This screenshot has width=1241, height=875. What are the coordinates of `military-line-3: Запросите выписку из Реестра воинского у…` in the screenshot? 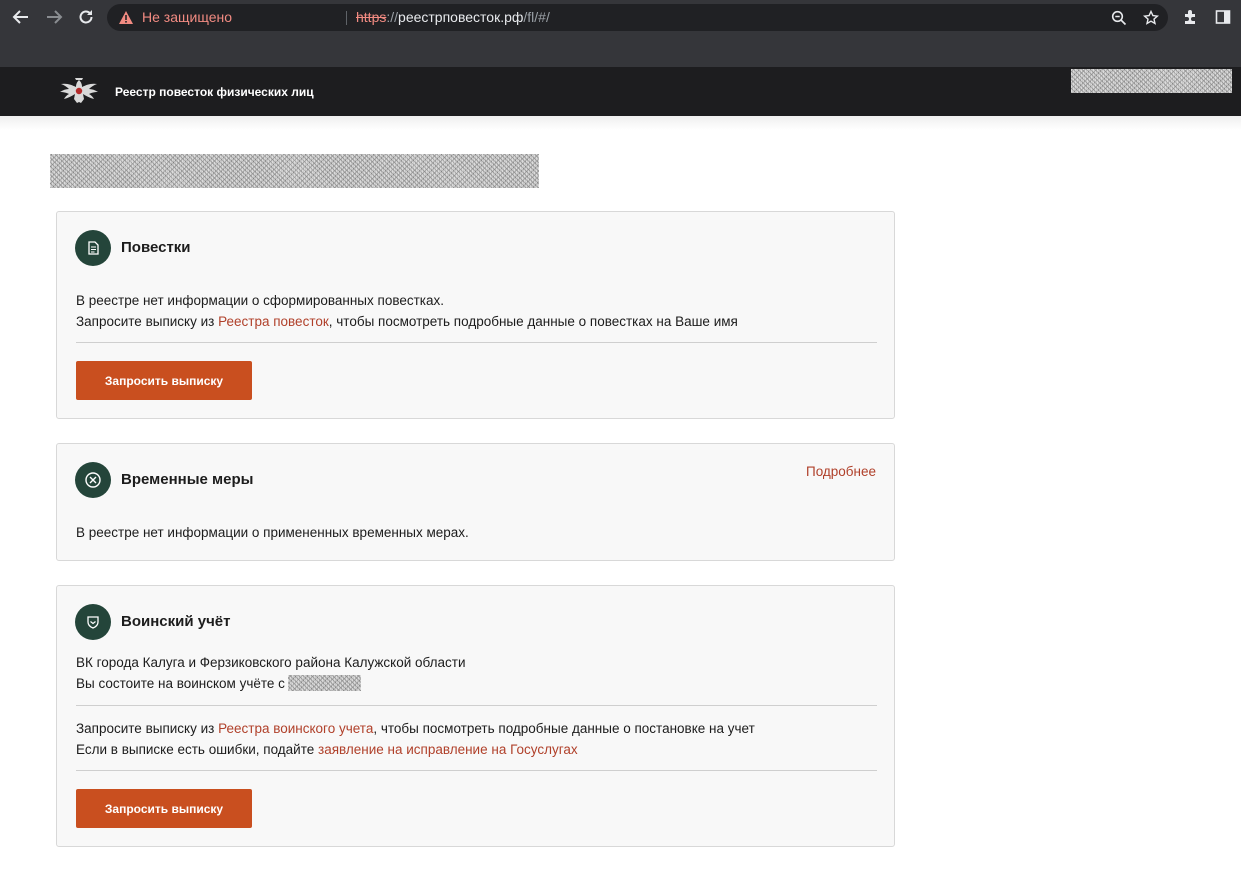 It's located at (415, 728).